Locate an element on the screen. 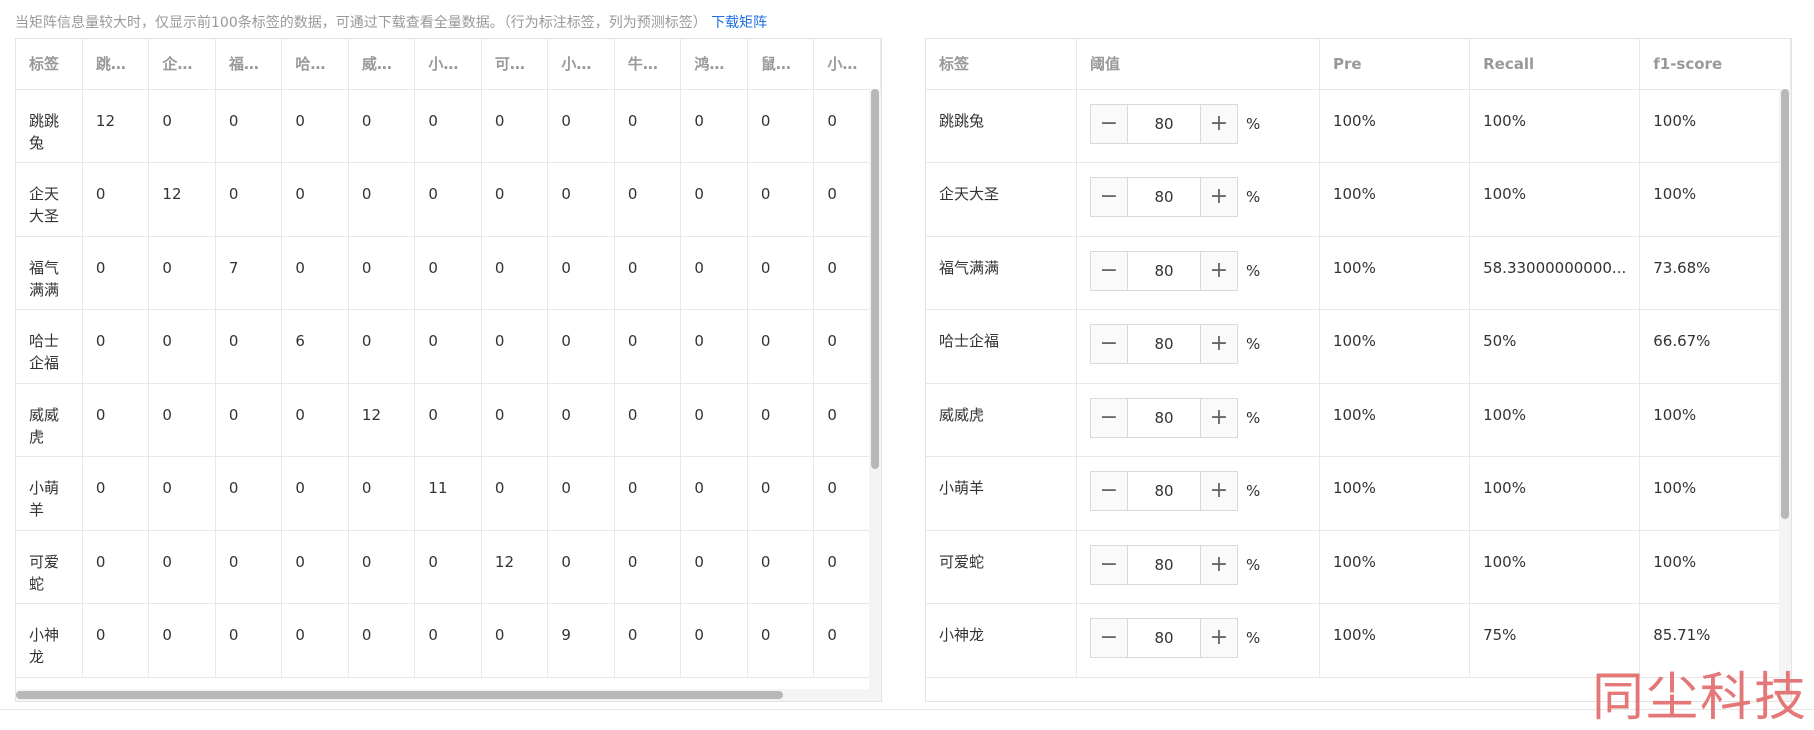 The width and height of the screenshot is (1814, 730). matrix-horizontal-scroll-thumb is located at coordinates (399, 695).